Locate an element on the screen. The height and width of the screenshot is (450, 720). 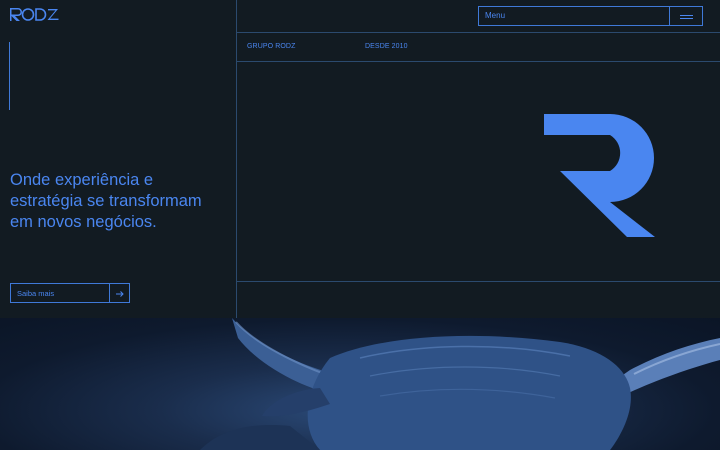
headline-line-2: estratégia se transformam is located at coordinates (106, 201).